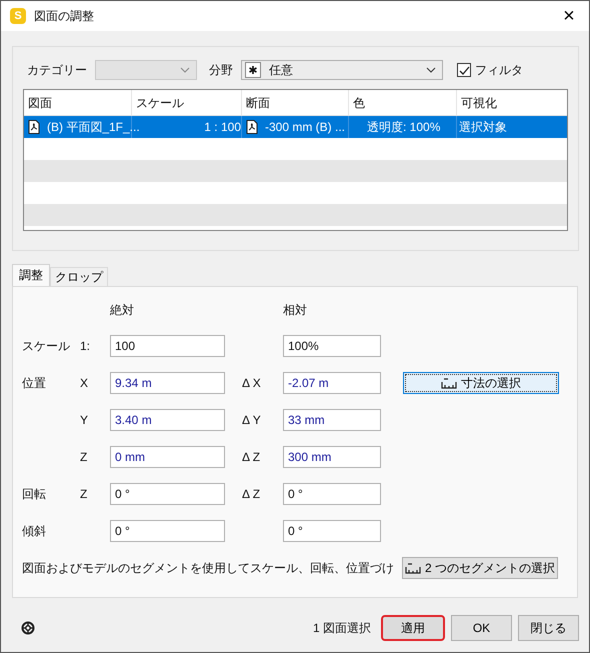 The image size is (590, 653). What do you see at coordinates (222, 127) in the screenshot?
I see `table-cell: 1 : 100` at bounding box center [222, 127].